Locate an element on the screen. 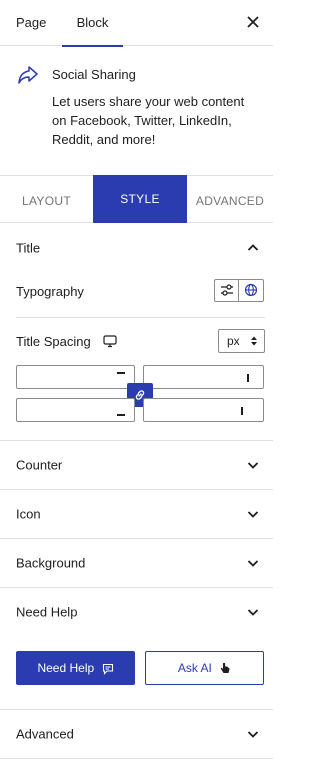 This screenshot has width=320, height=765. typography-label: Typography is located at coordinates (50, 291).